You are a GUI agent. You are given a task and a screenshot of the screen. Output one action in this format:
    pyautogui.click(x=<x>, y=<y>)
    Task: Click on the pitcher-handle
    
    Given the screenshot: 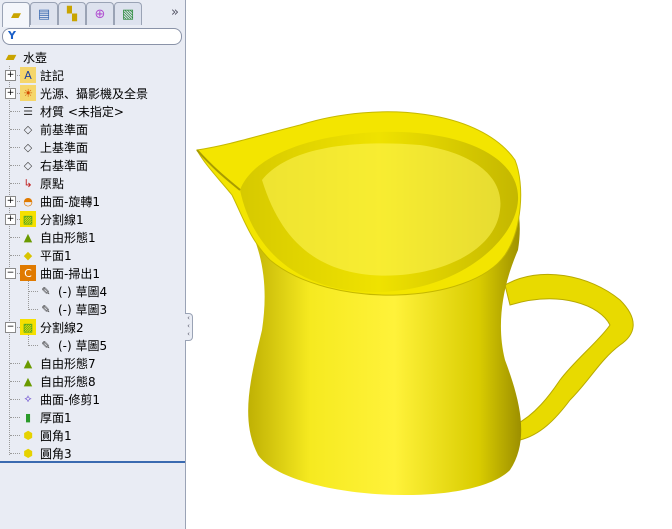 What is the action you would take?
    pyautogui.click(x=569, y=357)
    